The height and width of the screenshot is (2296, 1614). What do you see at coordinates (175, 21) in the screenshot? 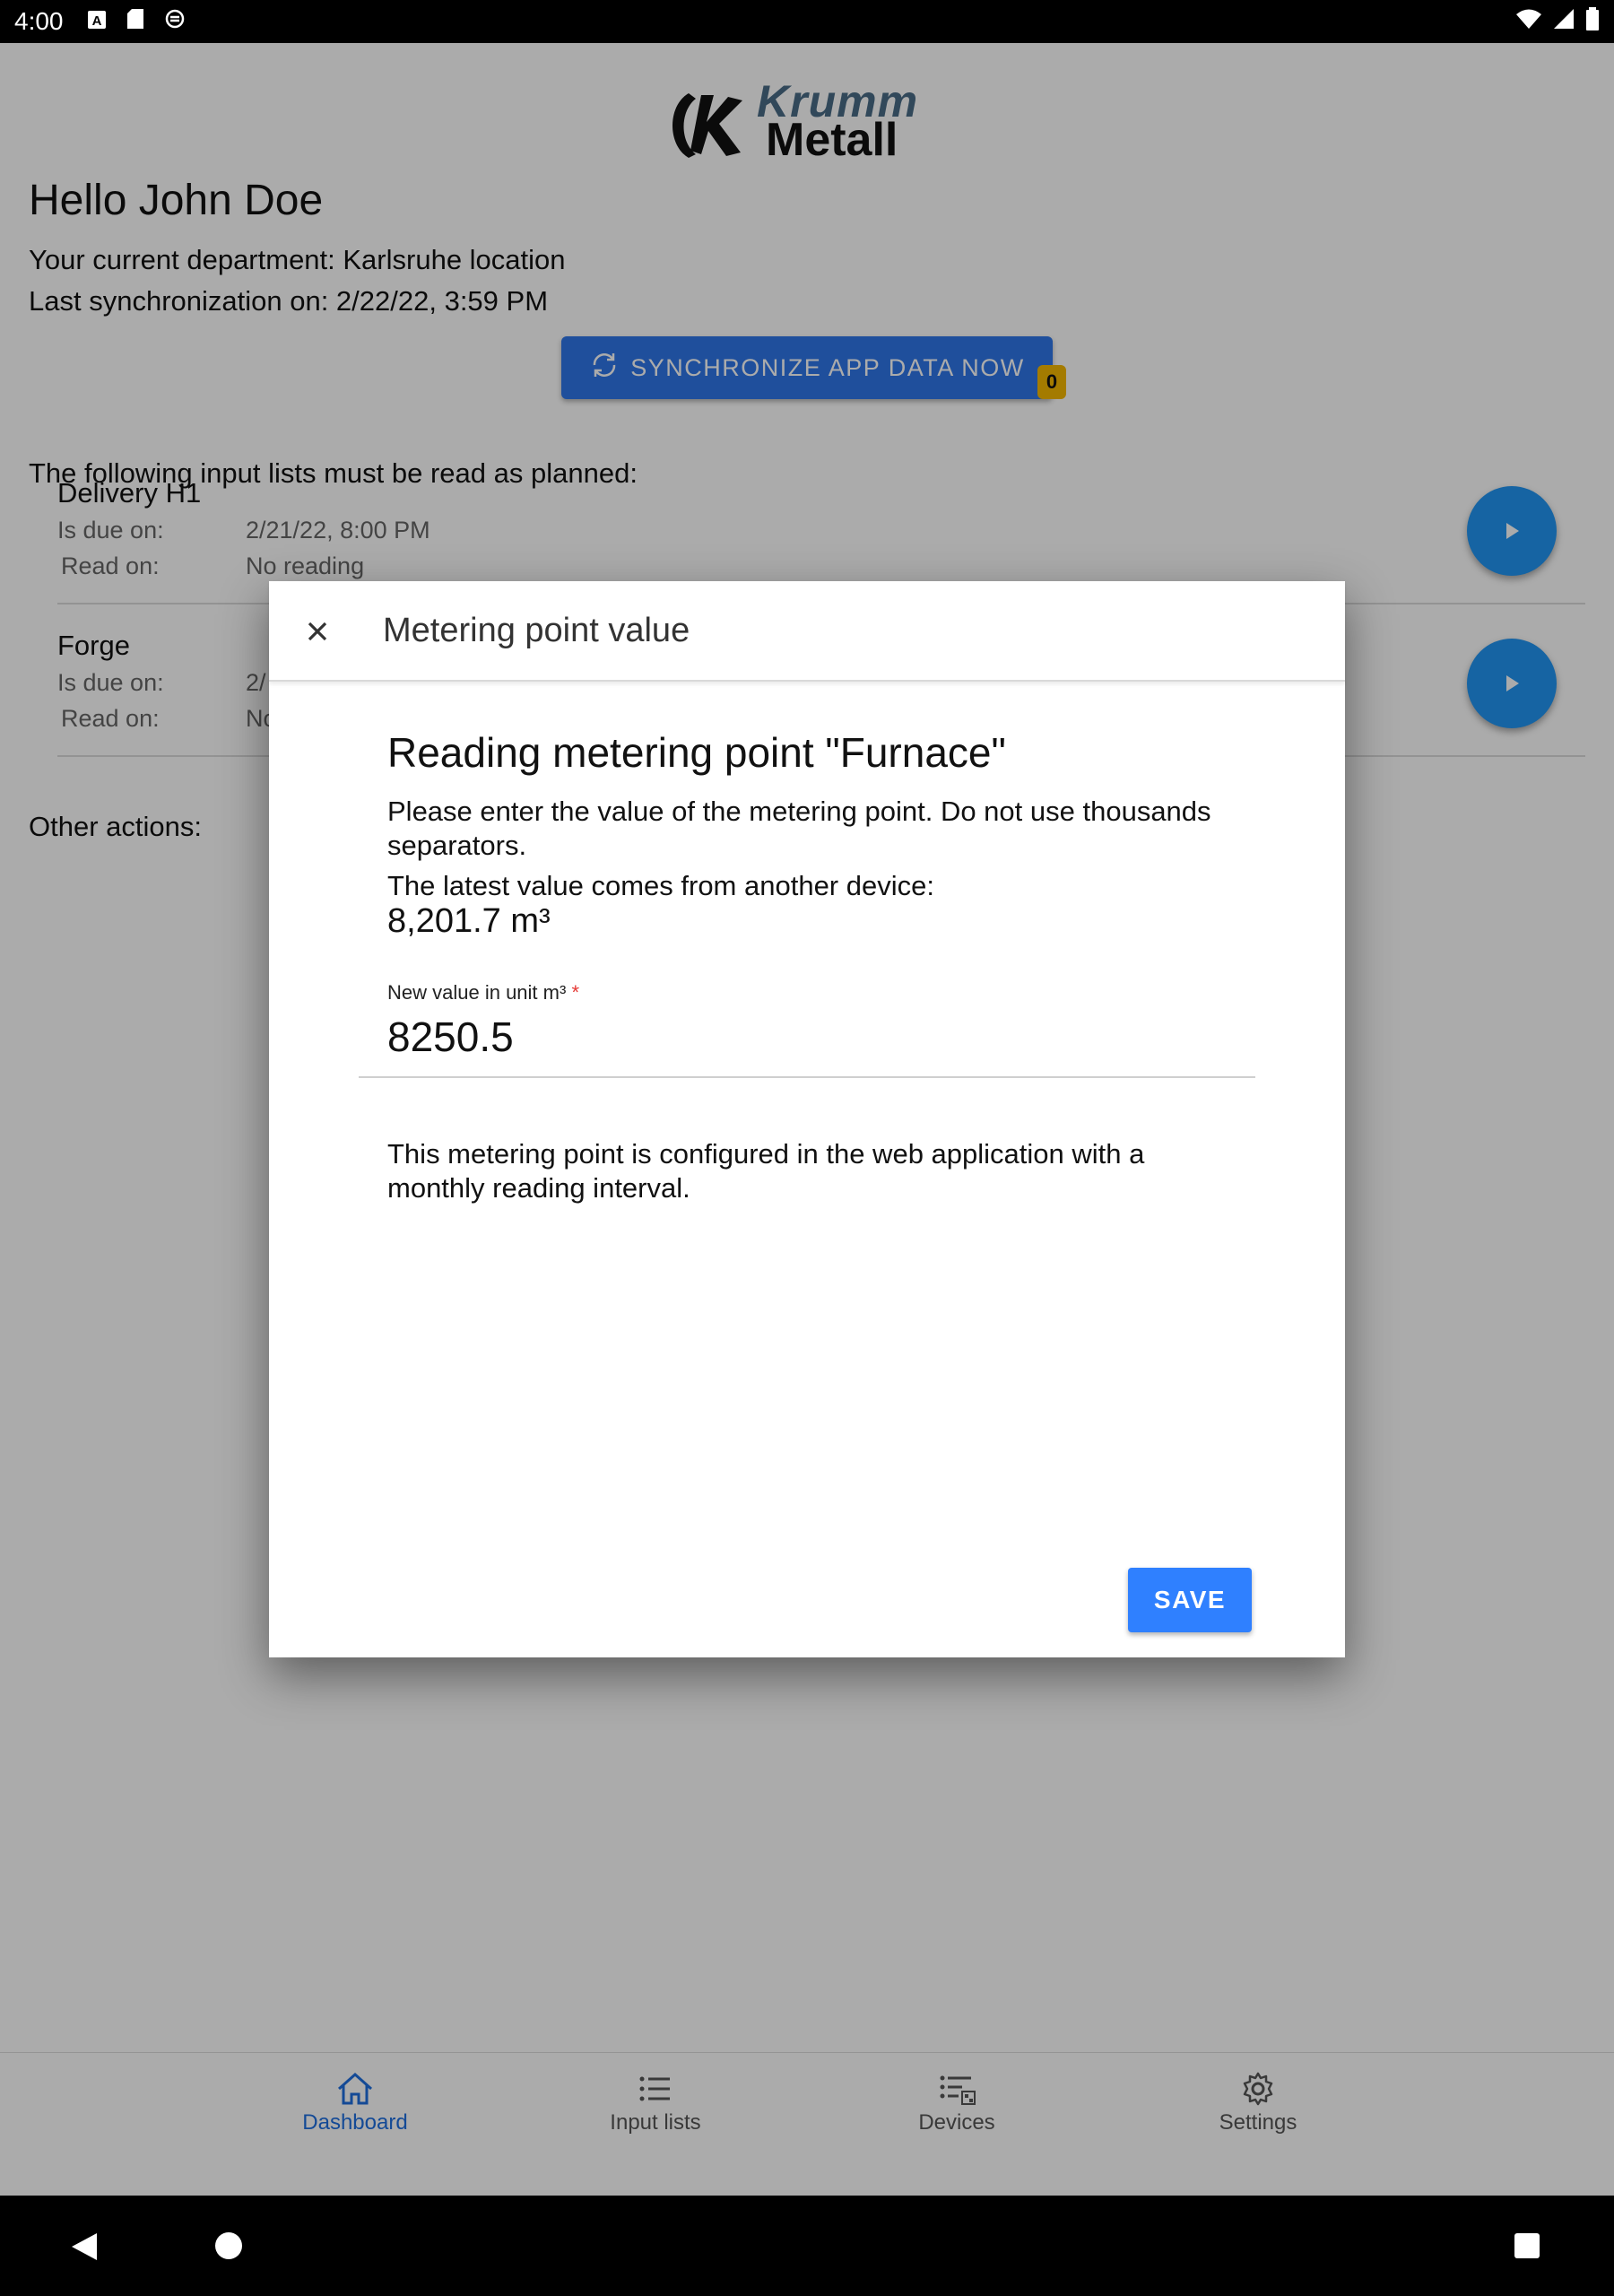
I see `sync-circle-icon` at bounding box center [175, 21].